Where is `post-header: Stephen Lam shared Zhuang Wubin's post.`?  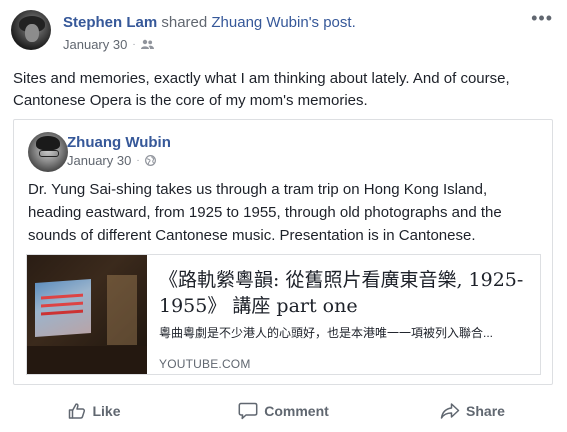
post-header: Stephen Lam shared Zhuang Wubin's post. is located at coordinates (209, 22).